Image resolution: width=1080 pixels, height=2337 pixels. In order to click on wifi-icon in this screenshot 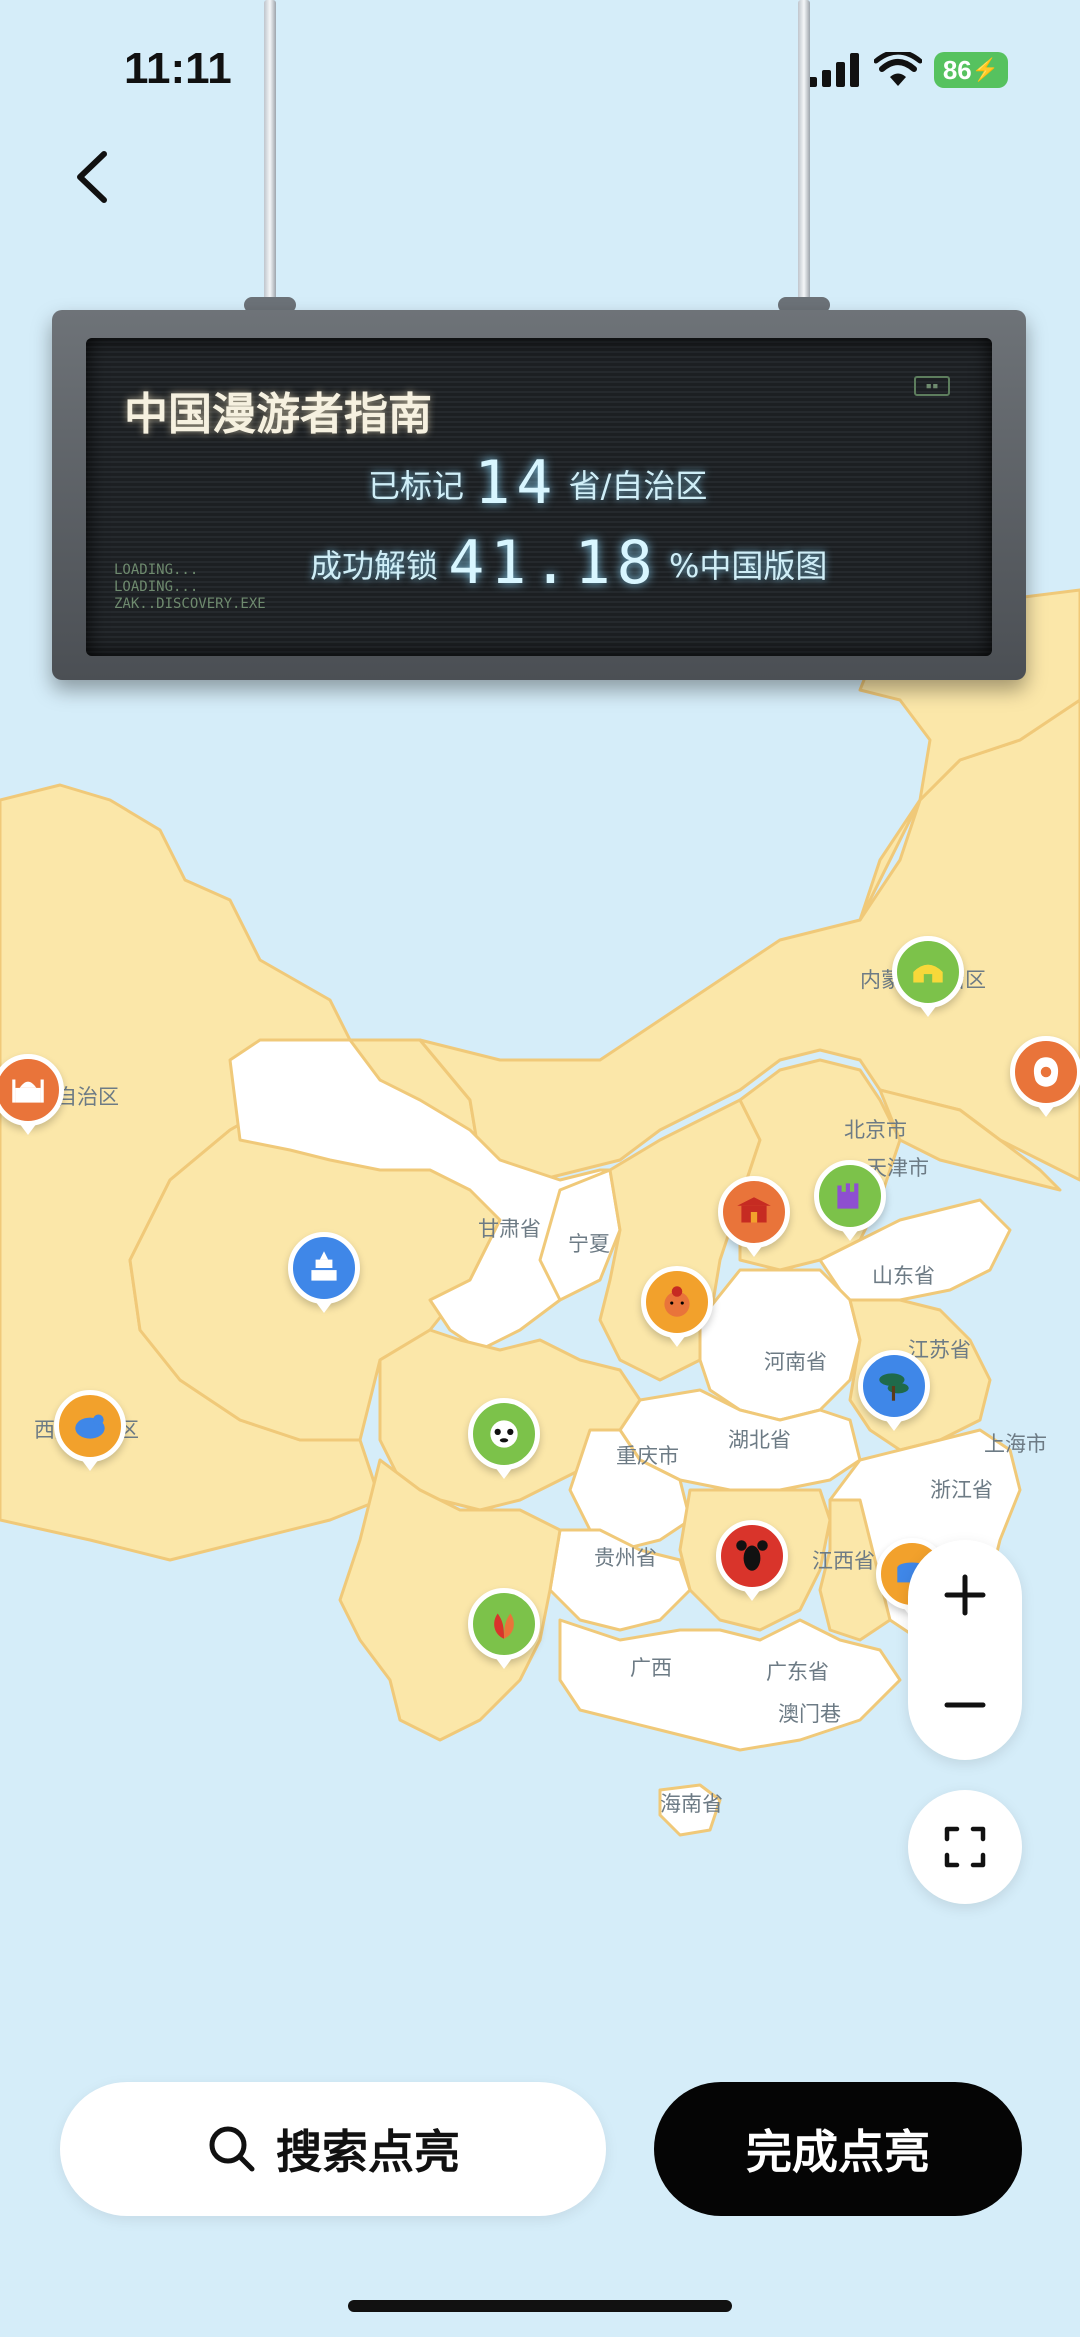, I will do `click(898, 69)`.